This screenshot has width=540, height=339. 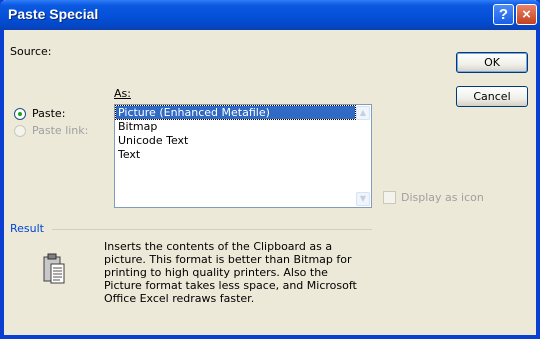 What do you see at coordinates (20, 131) in the screenshot?
I see `paste-link-radio` at bounding box center [20, 131].